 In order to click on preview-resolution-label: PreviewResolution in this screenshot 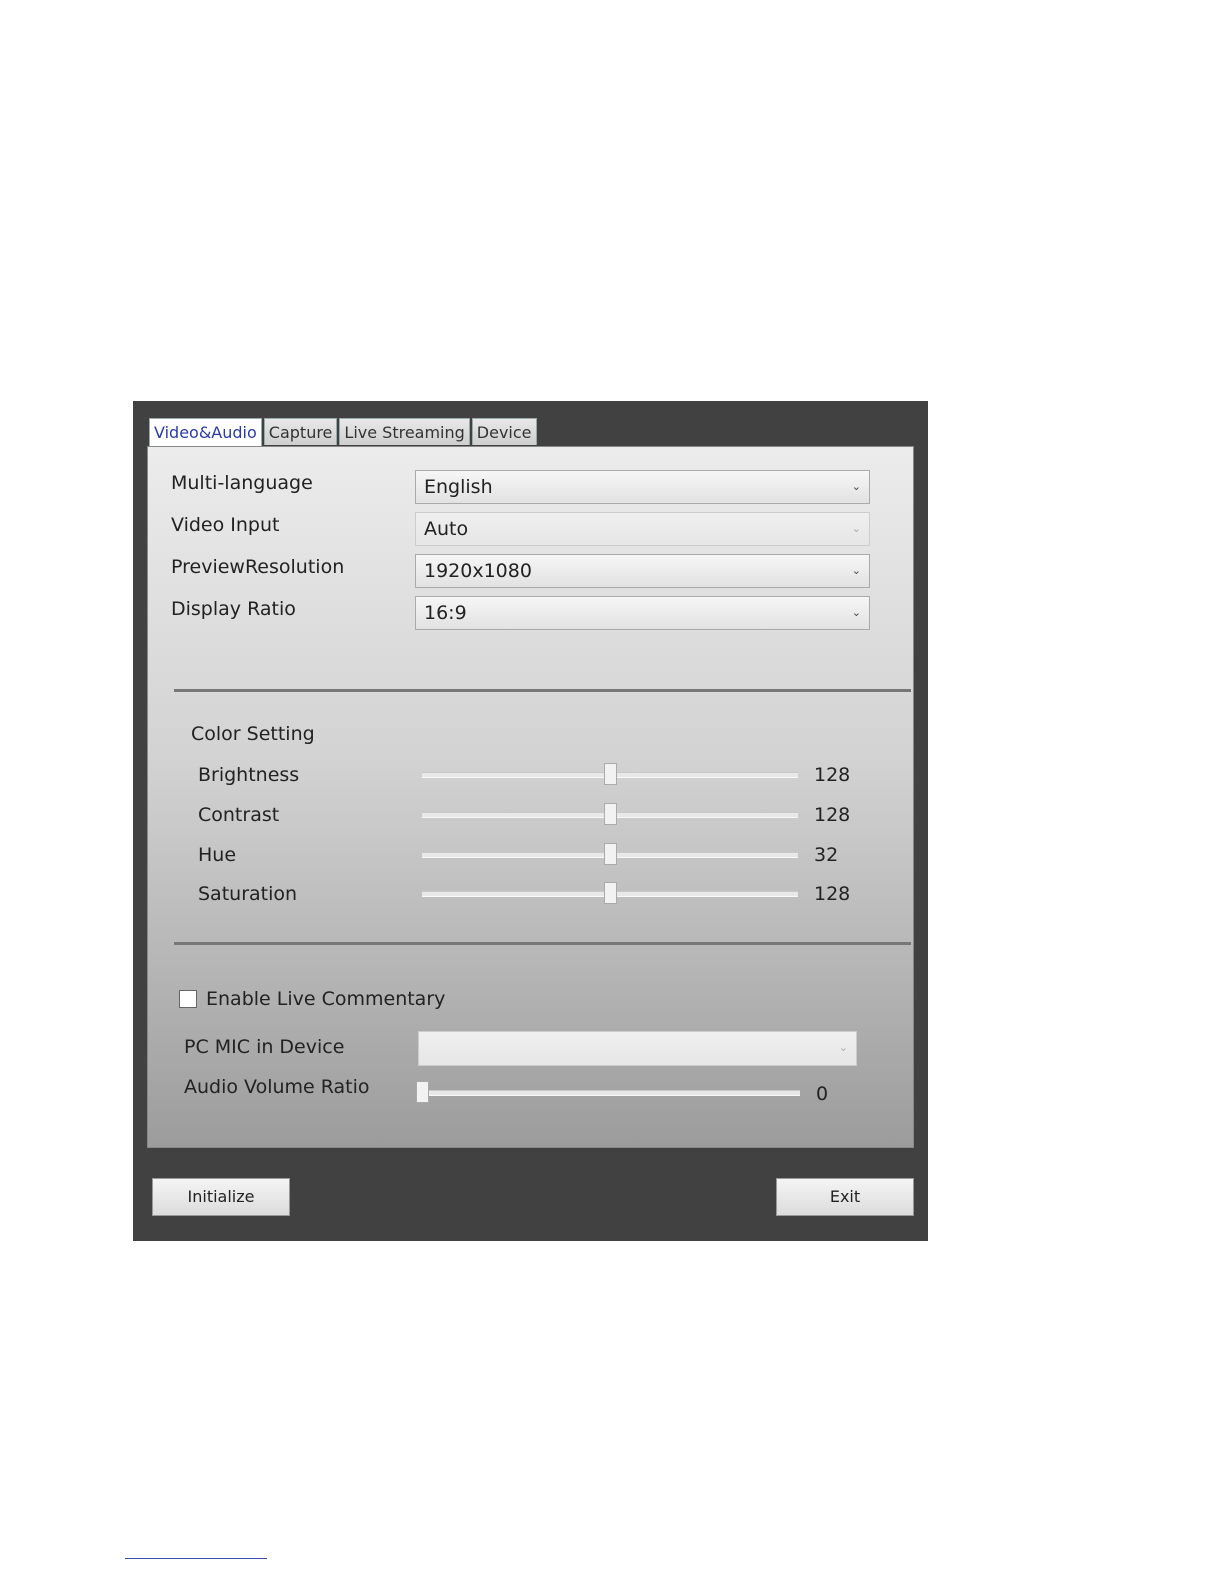, I will do `click(258, 567)`.